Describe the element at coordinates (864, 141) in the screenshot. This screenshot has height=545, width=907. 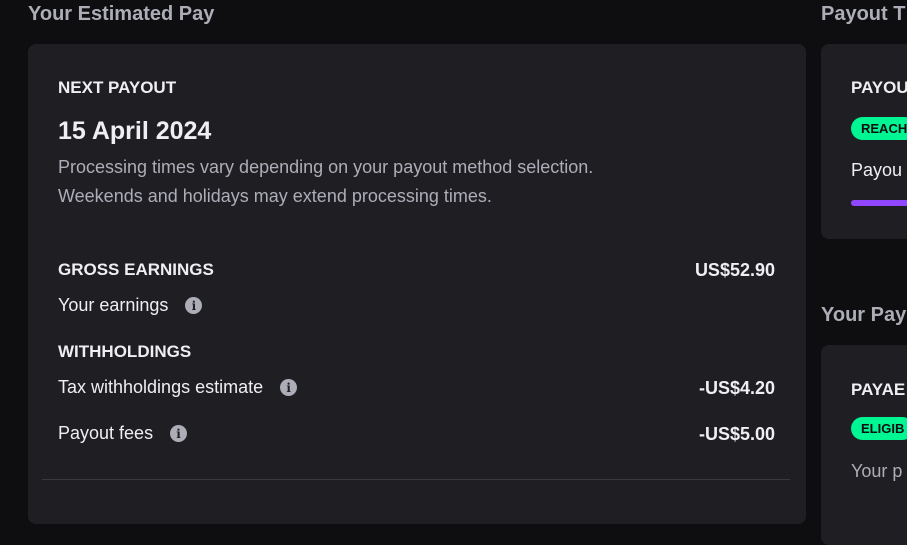
I see `payout-threshold-card: PAYOU REACH Payou` at that location.